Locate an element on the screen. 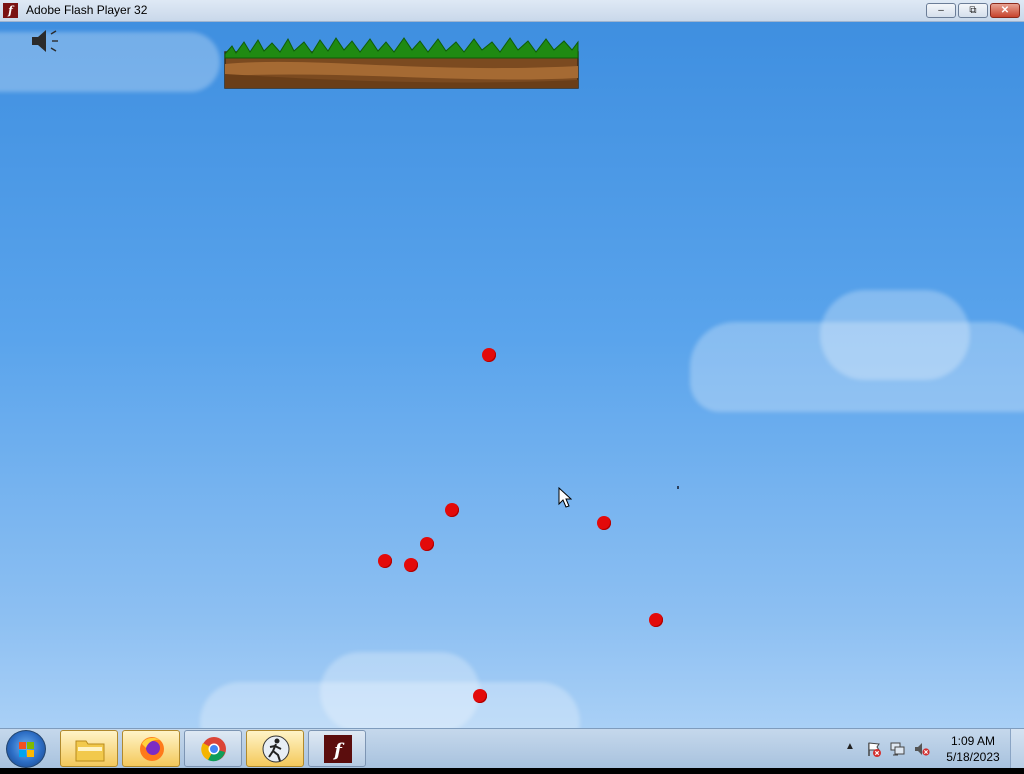 The width and height of the screenshot is (1024, 774). close-icon: ✕ is located at coordinates (1005, 10).